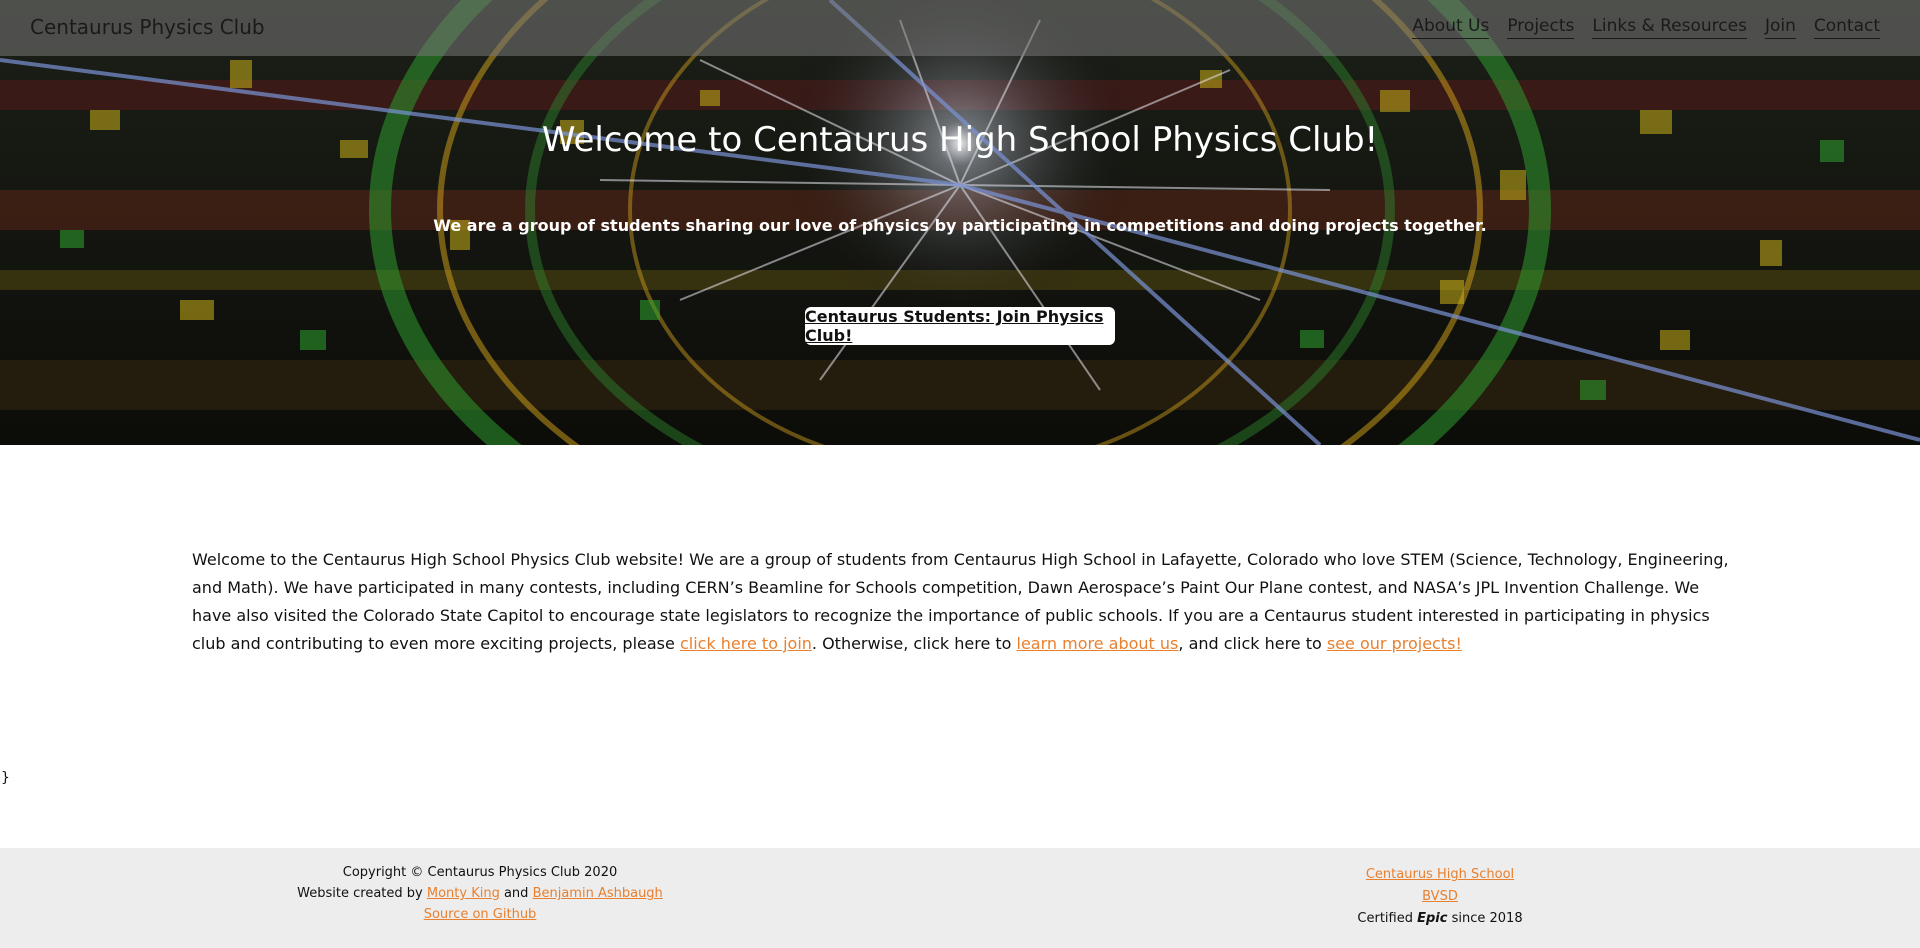 The height and width of the screenshot is (948, 1920). I want to click on nav-link-contact: Contact, so click(1846, 27).